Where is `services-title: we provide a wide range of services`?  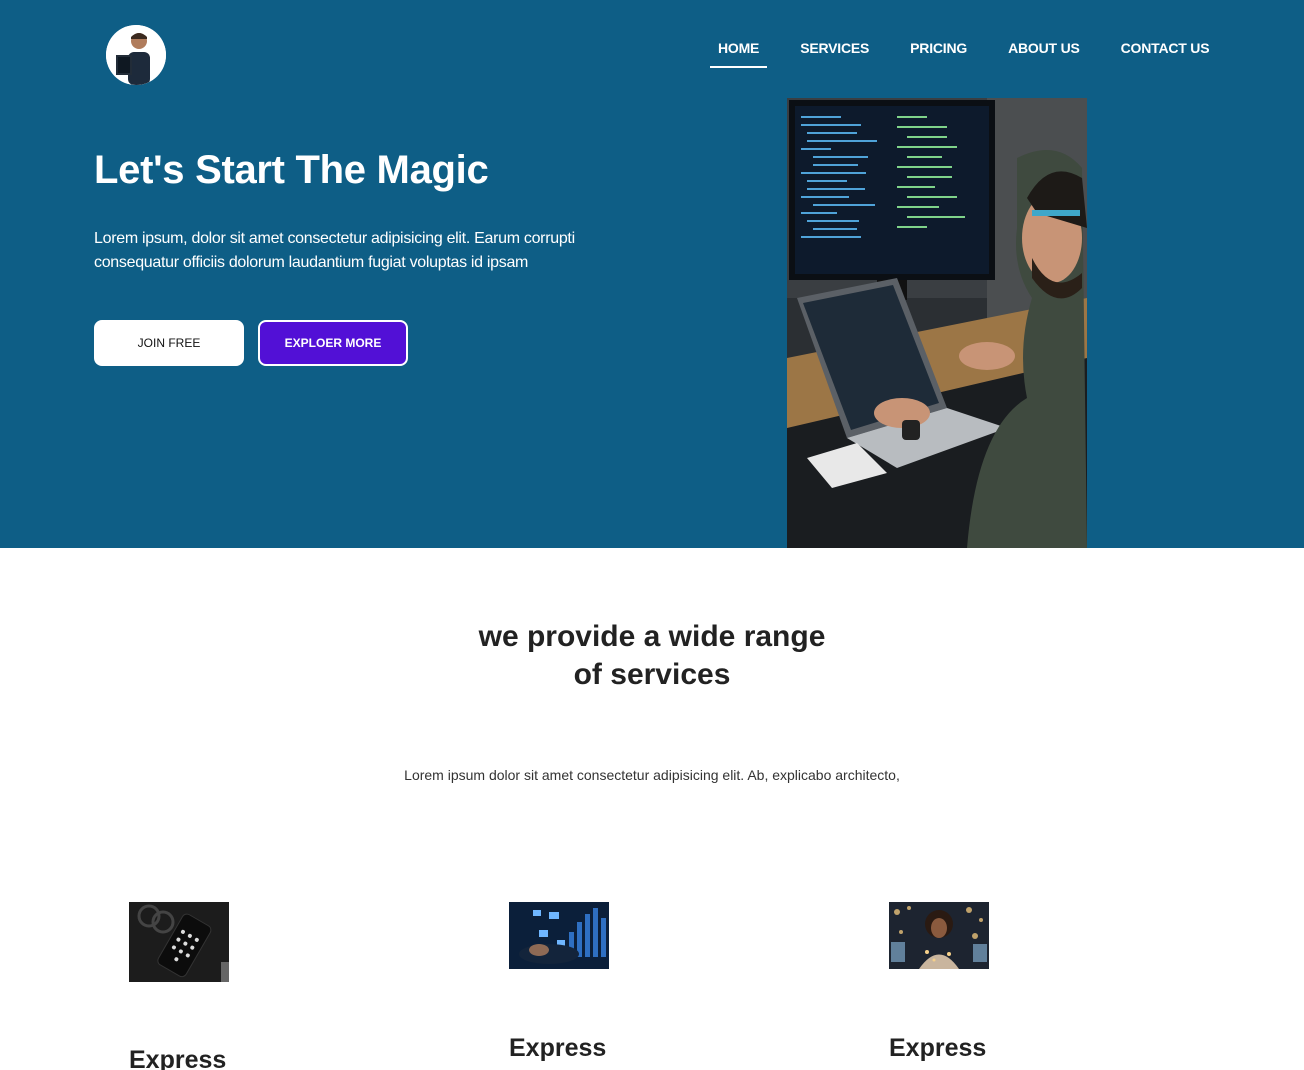
services-title: we provide a wide range of services is located at coordinates (652, 656).